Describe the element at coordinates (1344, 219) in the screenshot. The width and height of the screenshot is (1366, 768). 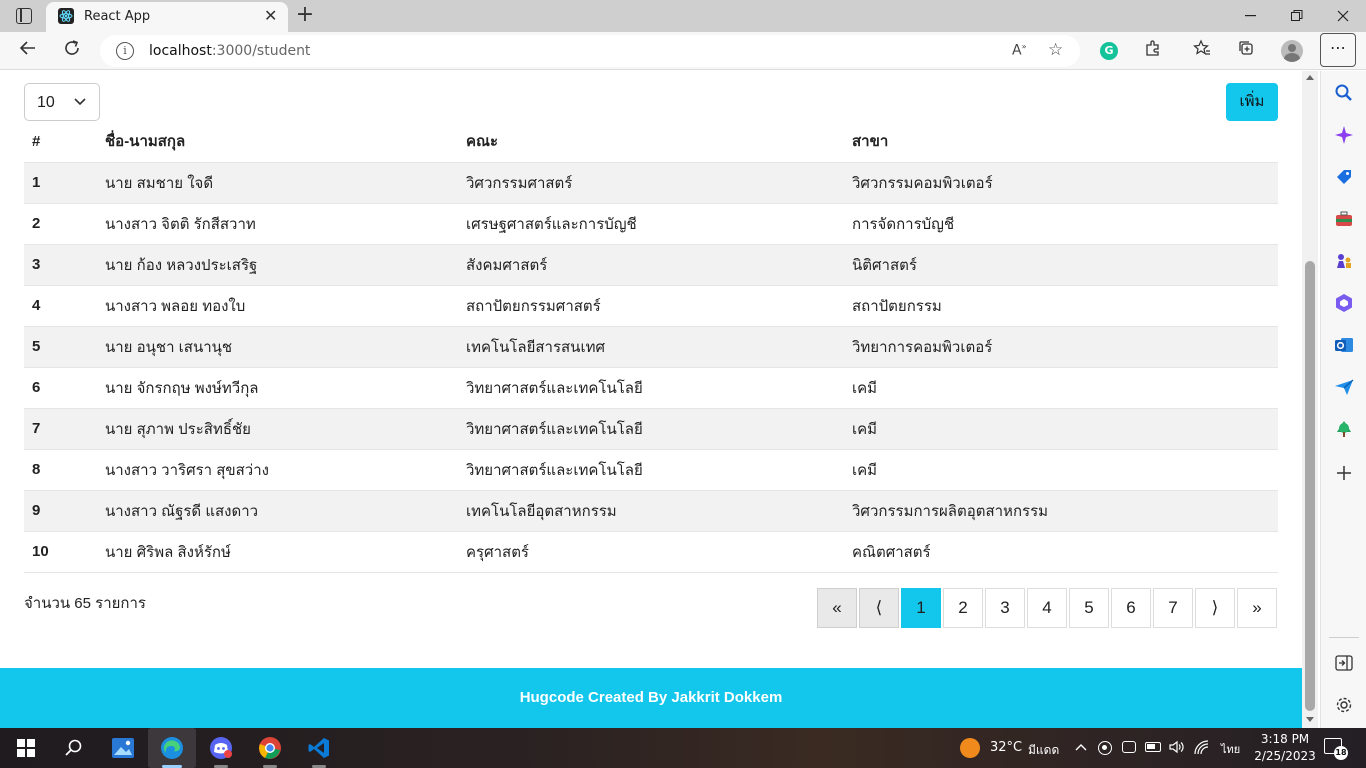
I see `tools-briefcase-icon` at that location.